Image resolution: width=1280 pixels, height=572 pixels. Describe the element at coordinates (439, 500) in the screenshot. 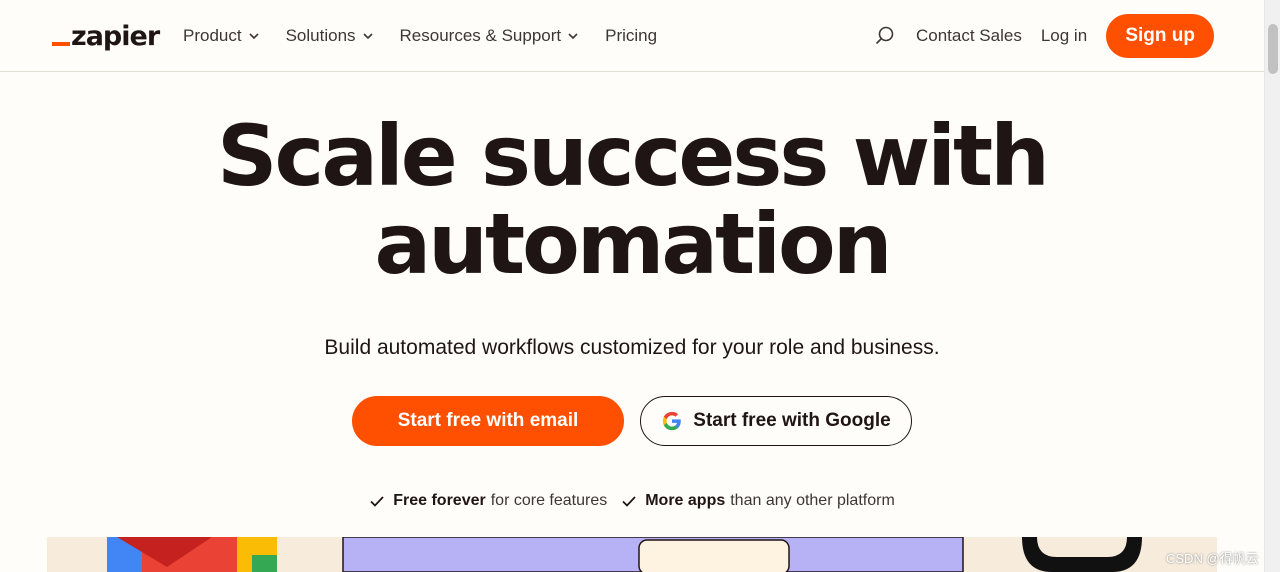

I see `feature-bold: Free forever` at that location.